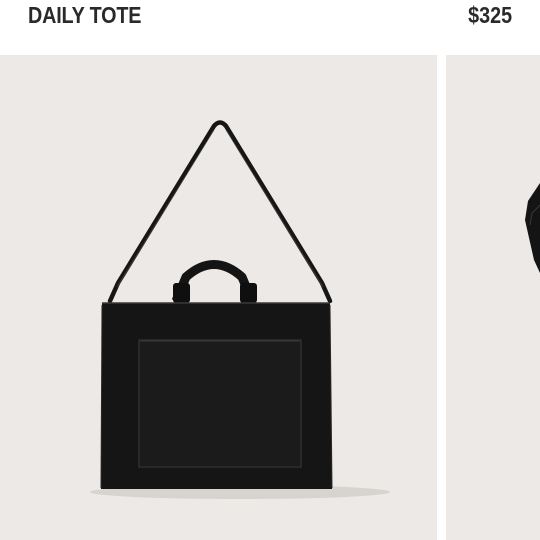 Image resolution: width=540 pixels, height=540 pixels. What do you see at coordinates (270, 27) in the screenshot?
I see `product-header: DAILY TOTE $325` at bounding box center [270, 27].